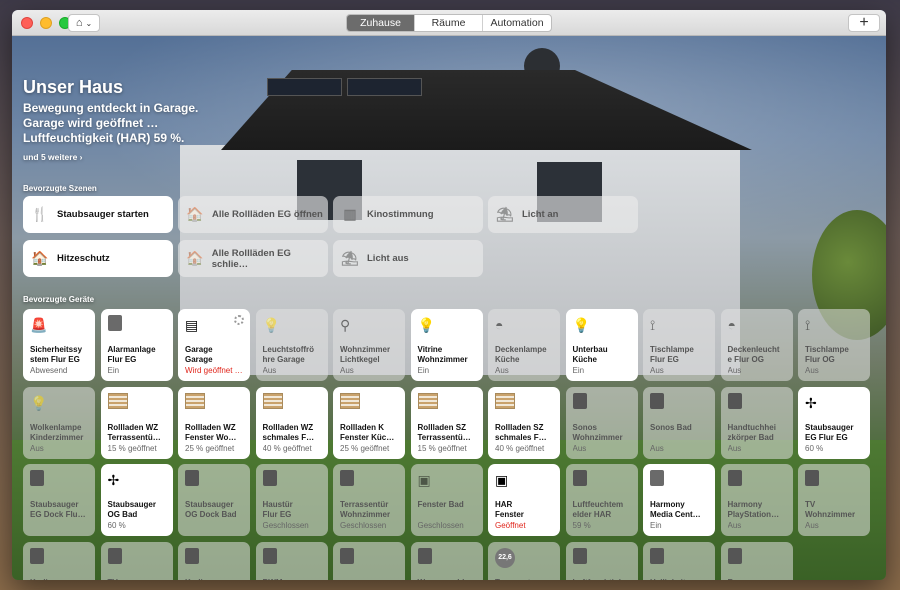 The height and width of the screenshot is (590, 900). I want to click on device-tile: ⟟ Tischlampe Flur EG Aus, so click(679, 345).